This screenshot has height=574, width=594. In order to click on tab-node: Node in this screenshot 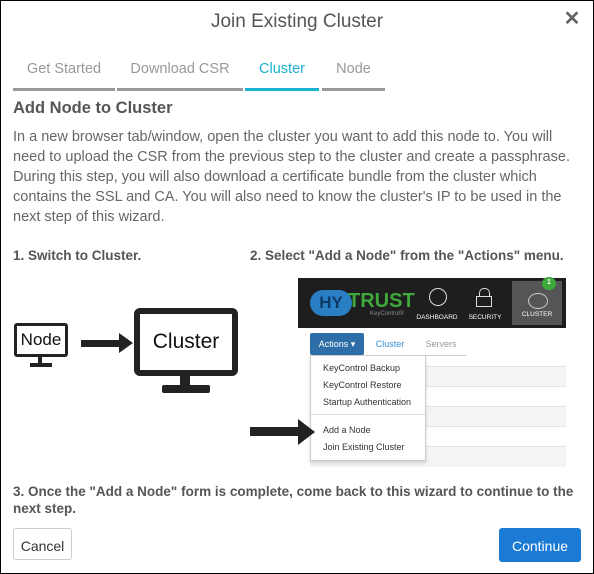, I will do `click(353, 75)`.